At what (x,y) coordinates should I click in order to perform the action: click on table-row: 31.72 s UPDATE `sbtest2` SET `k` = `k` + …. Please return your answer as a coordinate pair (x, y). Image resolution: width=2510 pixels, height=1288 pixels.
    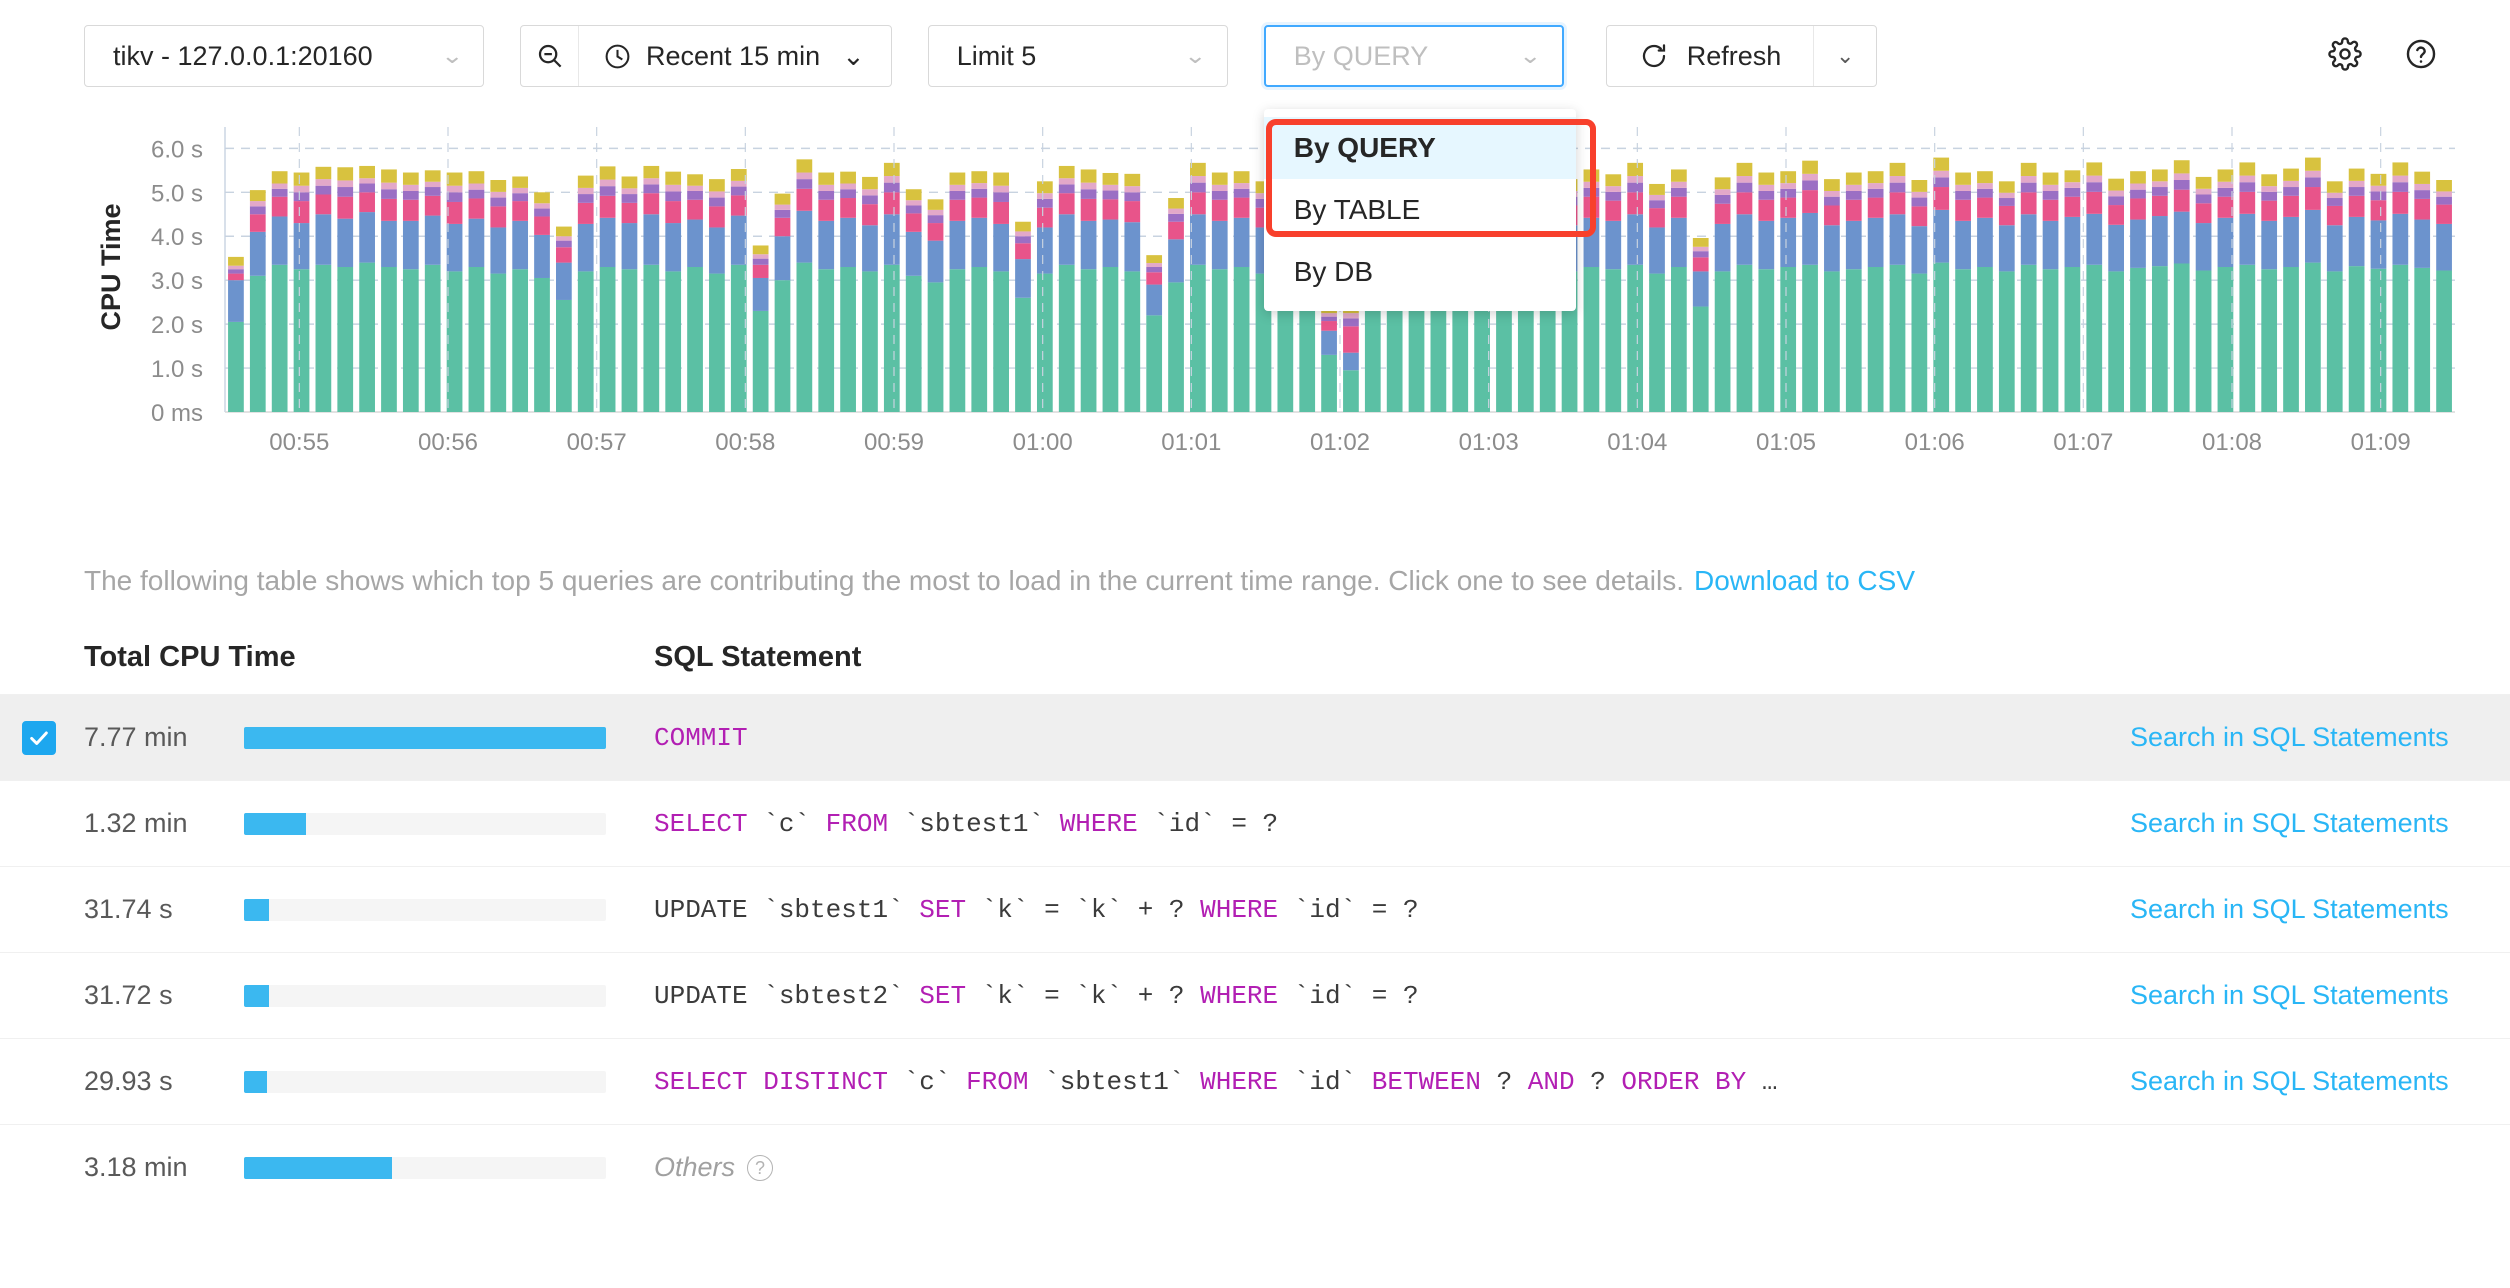
    Looking at the image, I should click on (1255, 995).